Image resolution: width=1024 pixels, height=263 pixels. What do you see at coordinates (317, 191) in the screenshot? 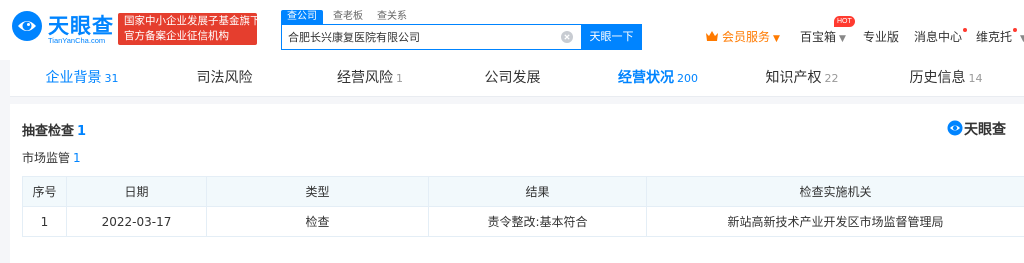
I see `column-header: 类型` at bounding box center [317, 191].